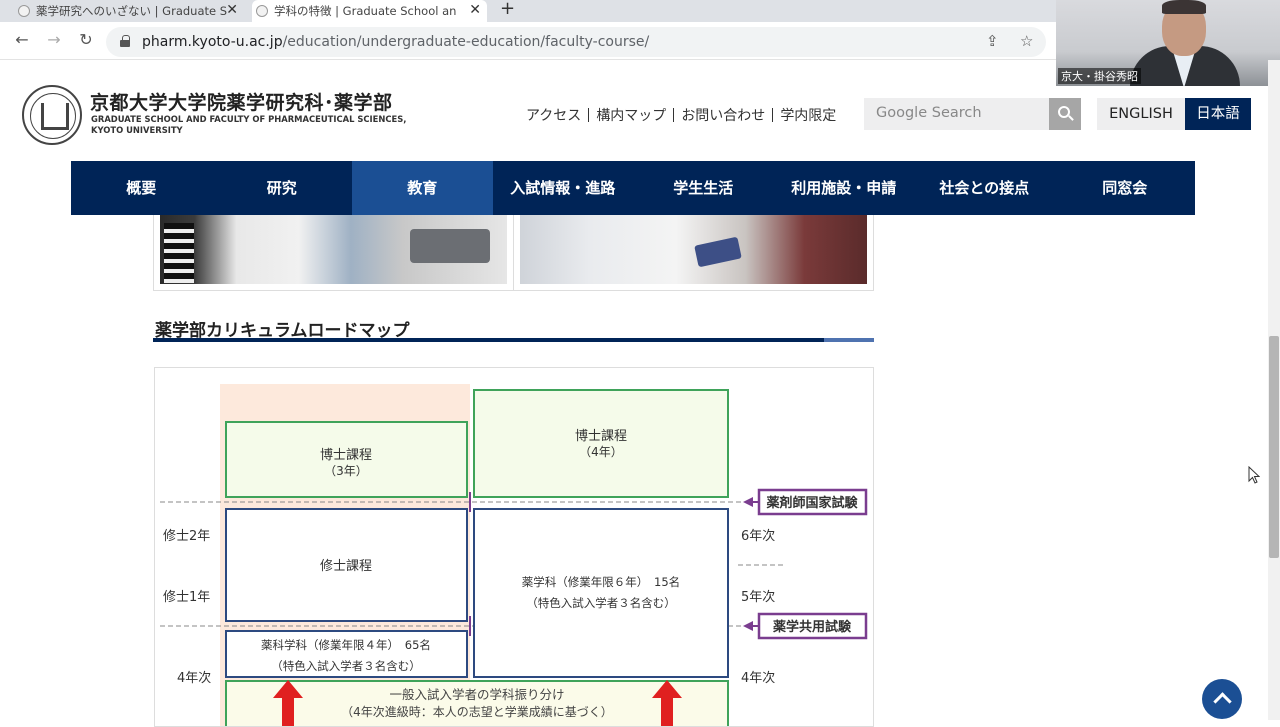 Image resolution: width=1280 pixels, height=727 pixels. I want to click on title-underline, so click(513, 340).